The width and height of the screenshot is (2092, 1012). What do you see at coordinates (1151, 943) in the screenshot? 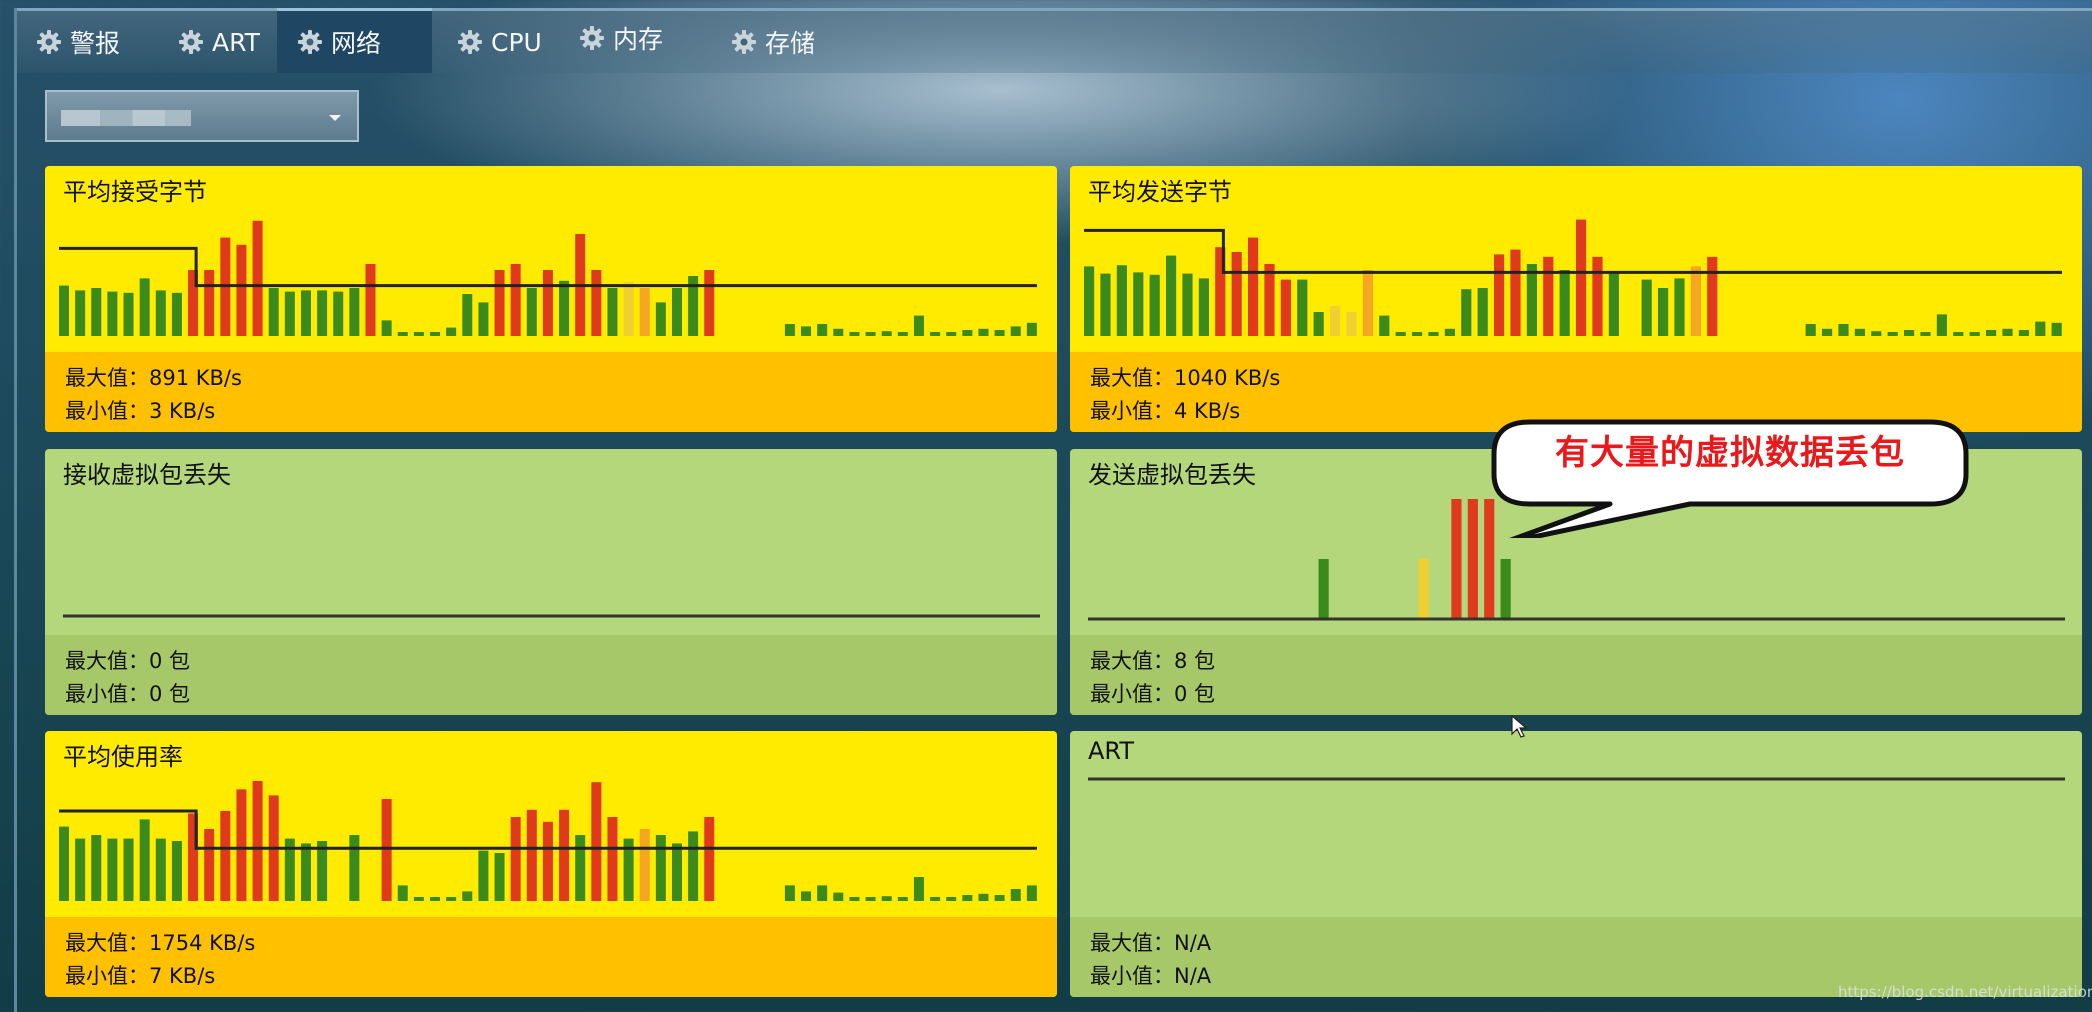
I see `max-value: 最大值：N/A` at bounding box center [1151, 943].